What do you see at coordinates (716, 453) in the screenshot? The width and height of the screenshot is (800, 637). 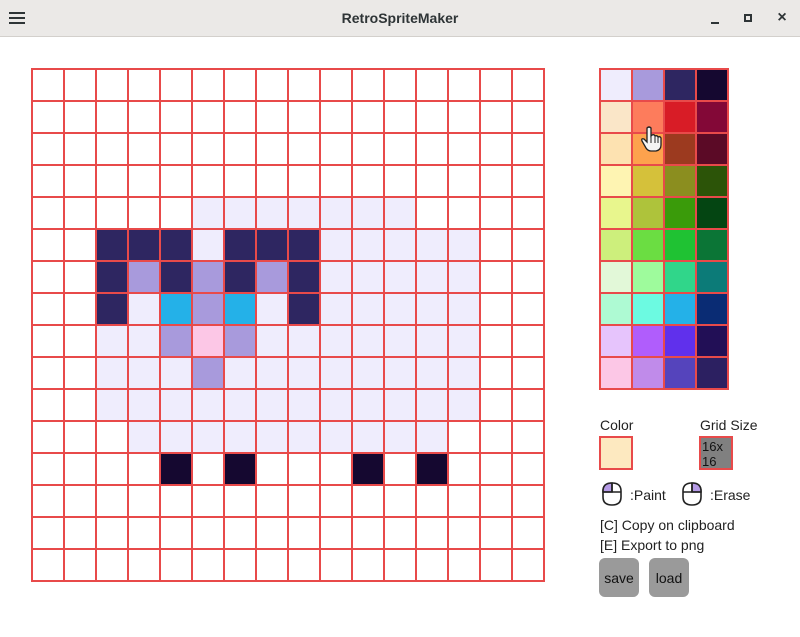 I see `grid-size-input: 16x 16` at bounding box center [716, 453].